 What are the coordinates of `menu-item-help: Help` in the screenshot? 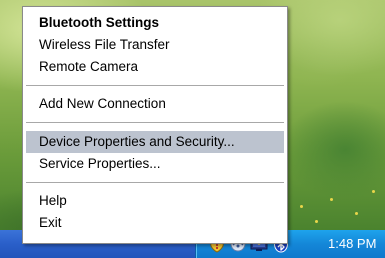 It's located at (155, 201).